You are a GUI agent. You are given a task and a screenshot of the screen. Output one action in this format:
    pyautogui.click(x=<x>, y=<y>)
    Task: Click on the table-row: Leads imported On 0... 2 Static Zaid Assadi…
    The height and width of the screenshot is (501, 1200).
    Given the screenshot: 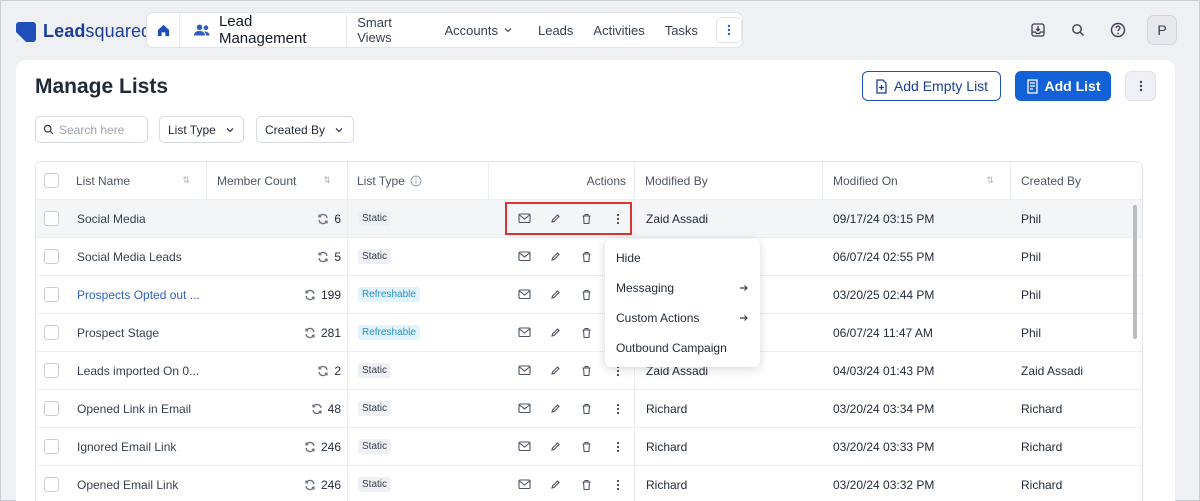 What is the action you would take?
    pyautogui.click(x=589, y=371)
    